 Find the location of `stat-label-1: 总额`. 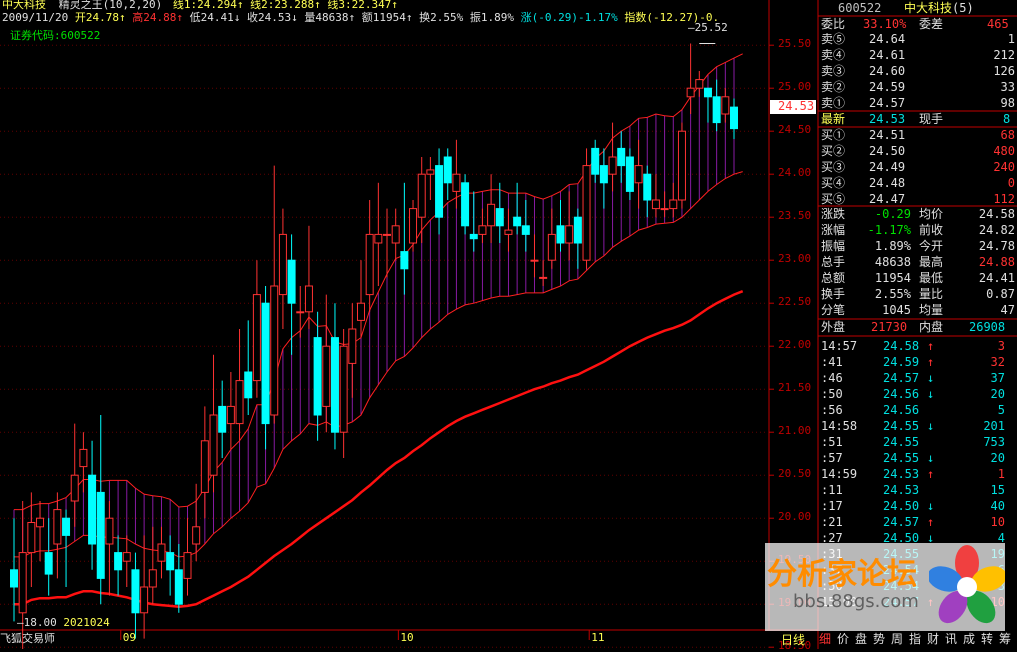

stat-label-1: 总额 is located at coordinates (833, 278).